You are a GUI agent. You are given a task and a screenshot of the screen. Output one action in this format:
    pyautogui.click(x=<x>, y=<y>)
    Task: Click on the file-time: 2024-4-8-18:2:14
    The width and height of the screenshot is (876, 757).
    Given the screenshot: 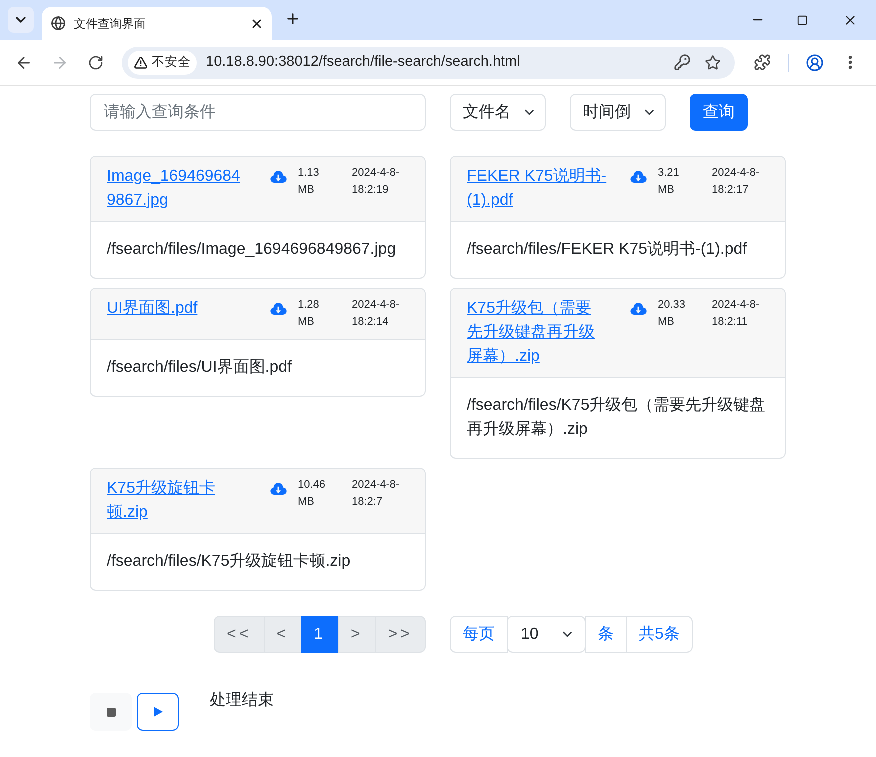 What is the action you would take?
    pyautogui.click(x=376, y=314)
    